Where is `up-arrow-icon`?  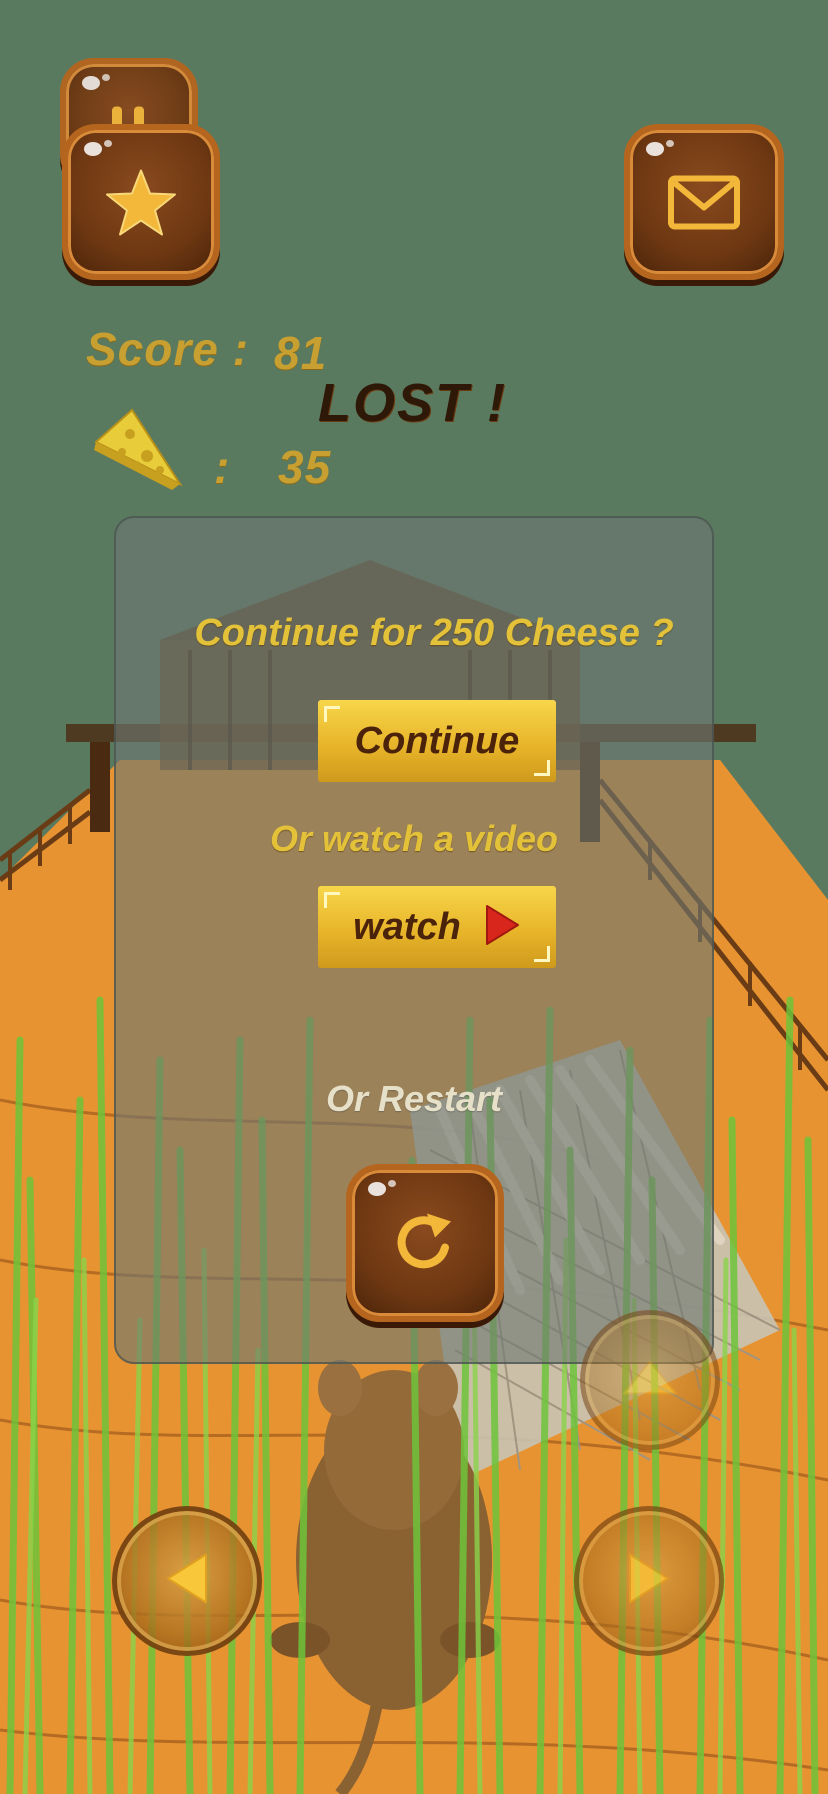
up-arrow-icon is located at coordinates (650, 1380).